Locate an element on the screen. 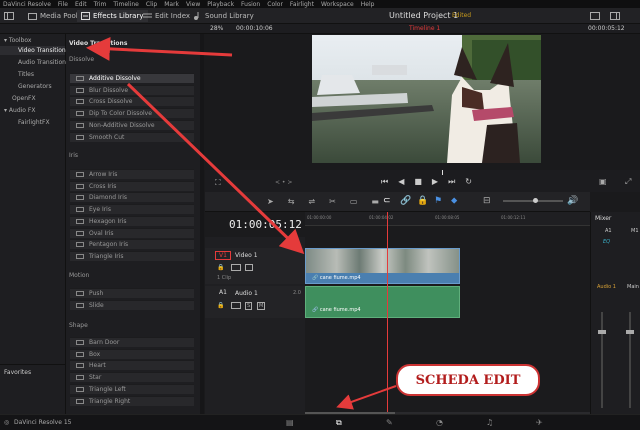  transition-item: Diamond Iris is located at coordinates (132, 197).